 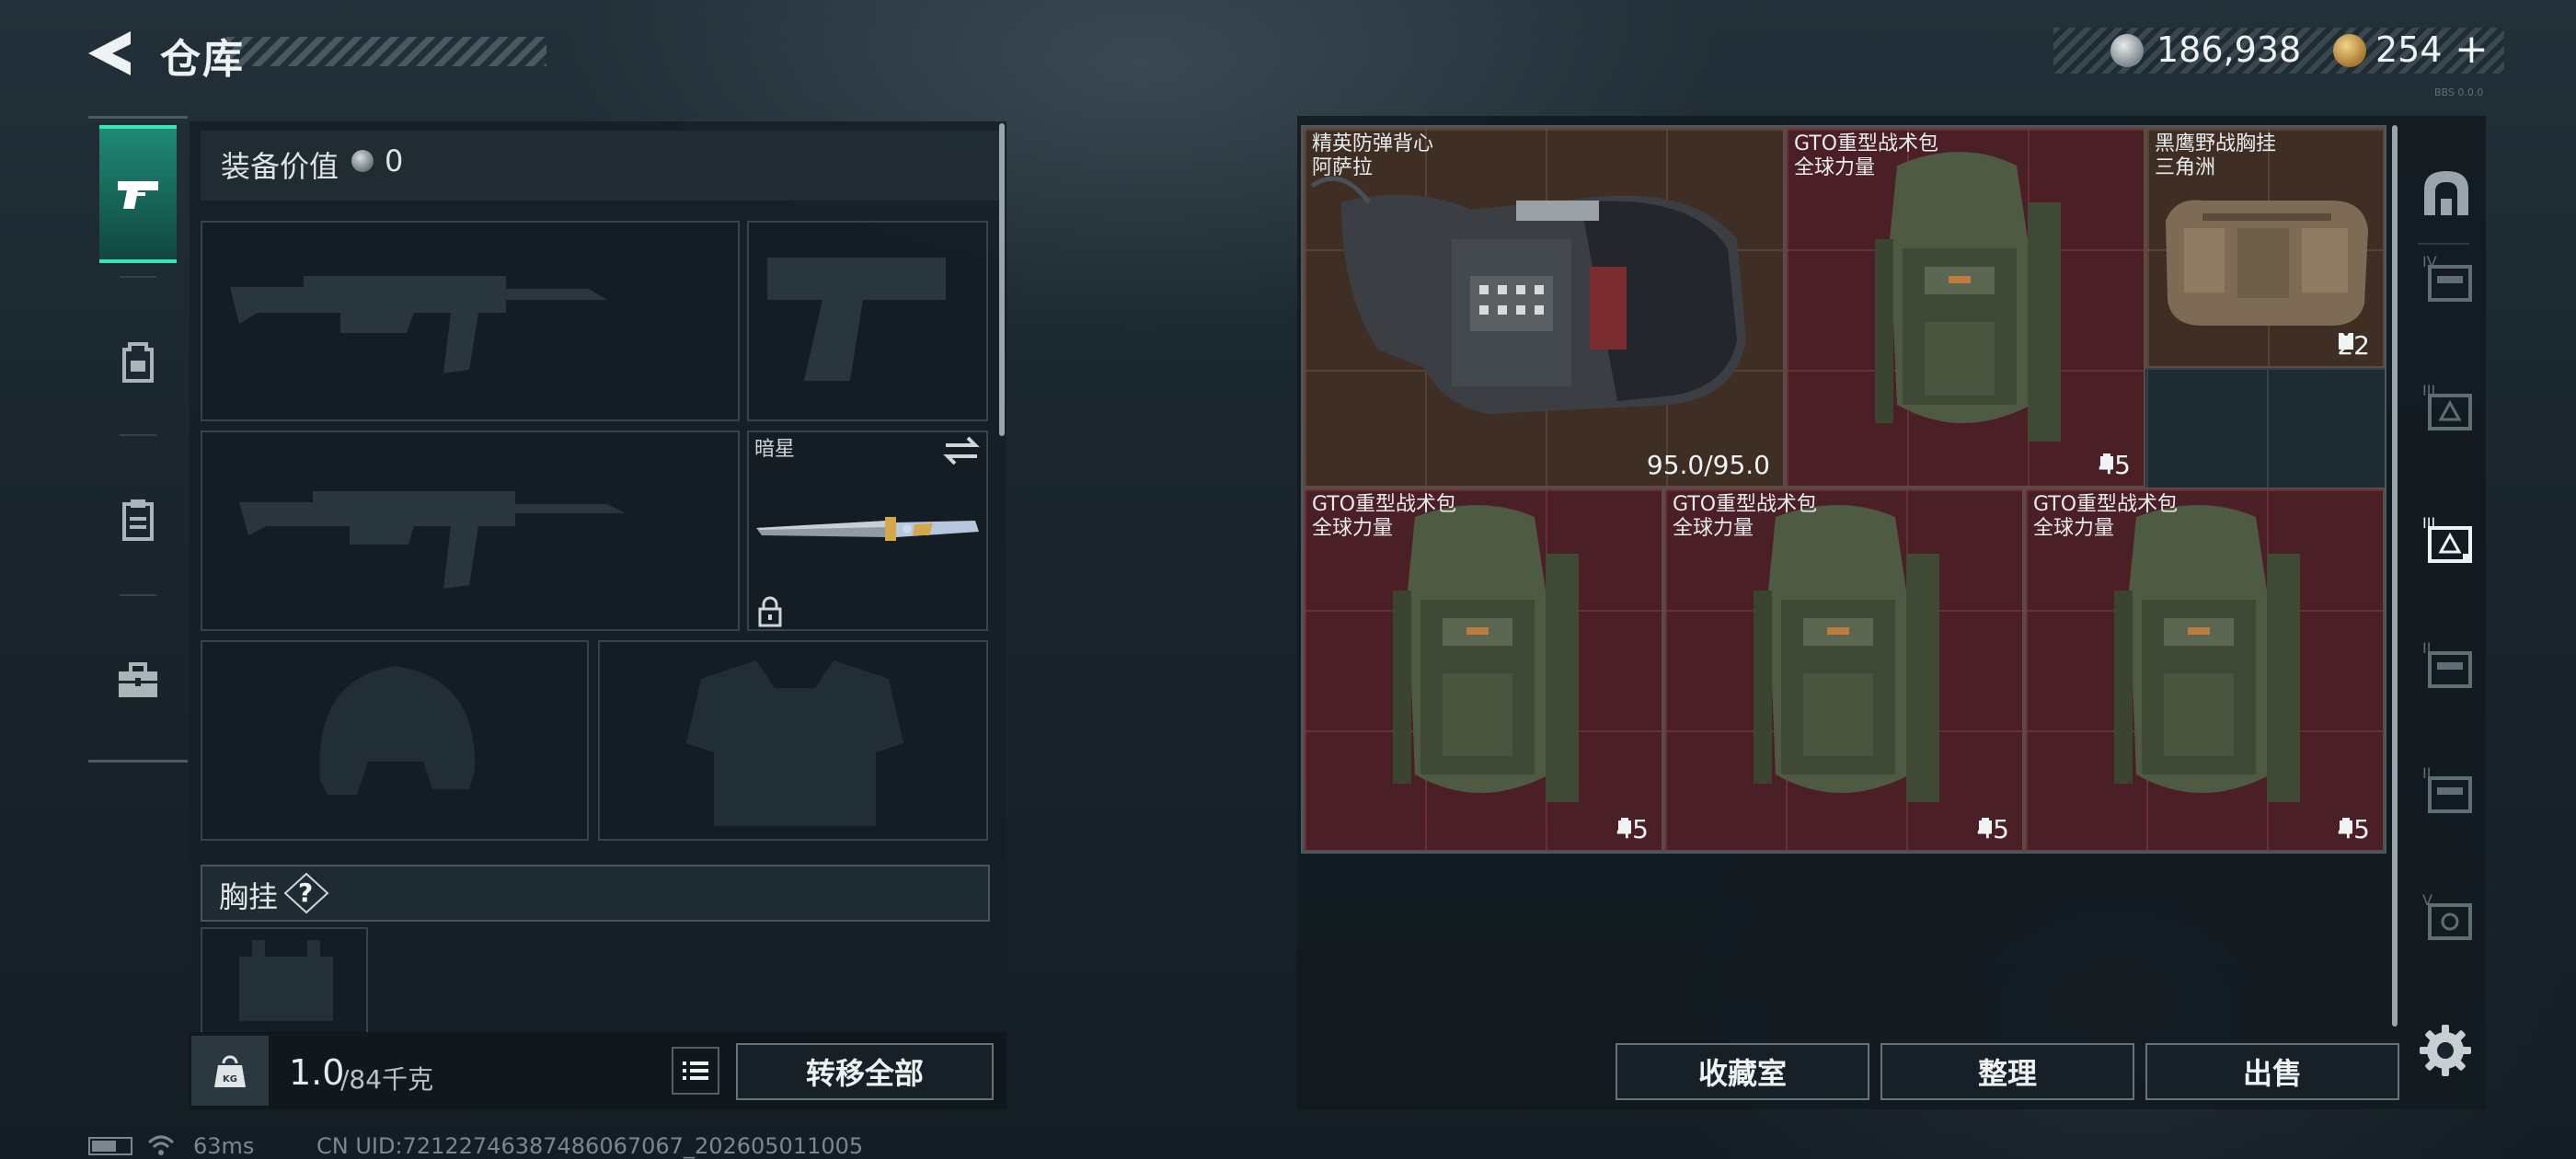 What do you see at coordinates (1343, 167) in the screenshot?
I see `item-faction: 阿萨拉` at bounding box center [1343, 167].